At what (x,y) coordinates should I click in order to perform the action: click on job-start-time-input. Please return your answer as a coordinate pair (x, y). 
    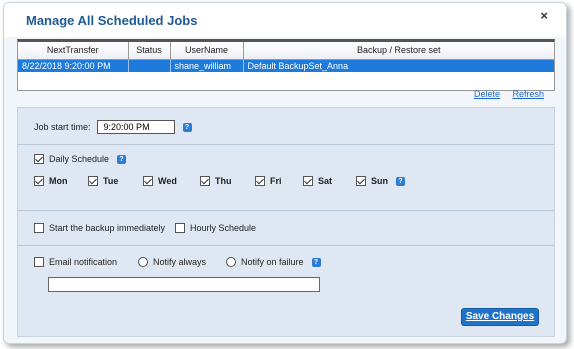
    Looking at the image, I should click on (135, 127).